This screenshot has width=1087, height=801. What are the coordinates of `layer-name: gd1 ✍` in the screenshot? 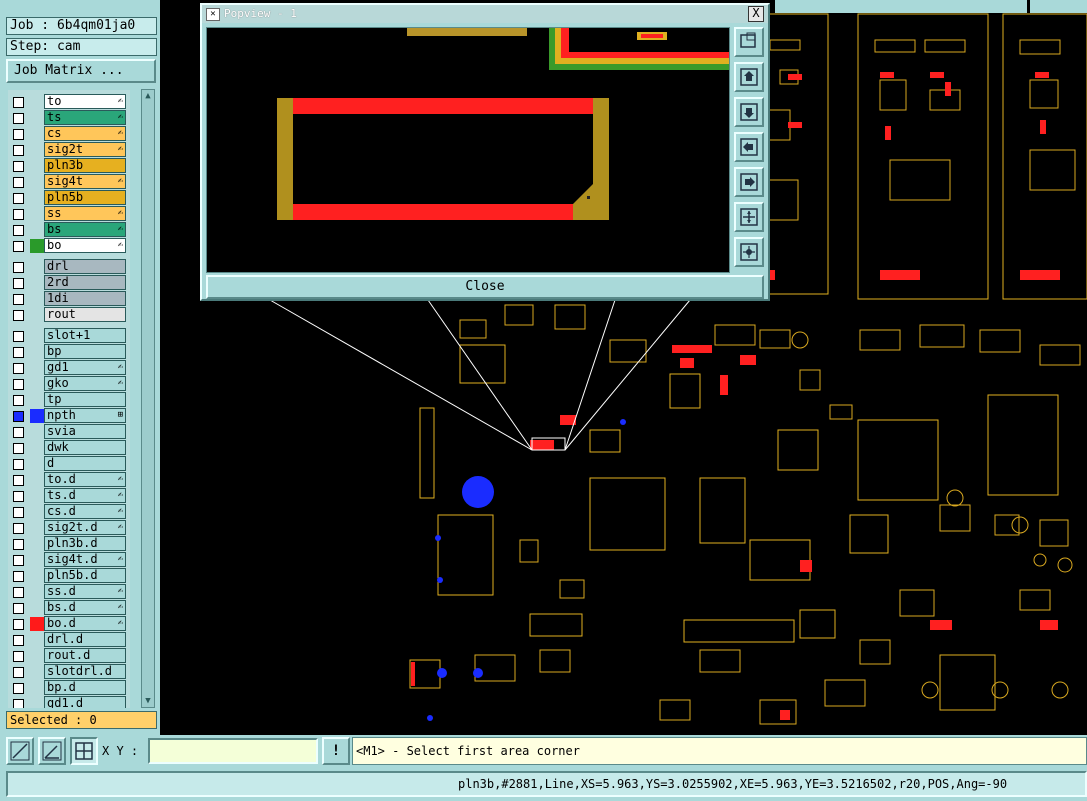 It's located at (85, 367).